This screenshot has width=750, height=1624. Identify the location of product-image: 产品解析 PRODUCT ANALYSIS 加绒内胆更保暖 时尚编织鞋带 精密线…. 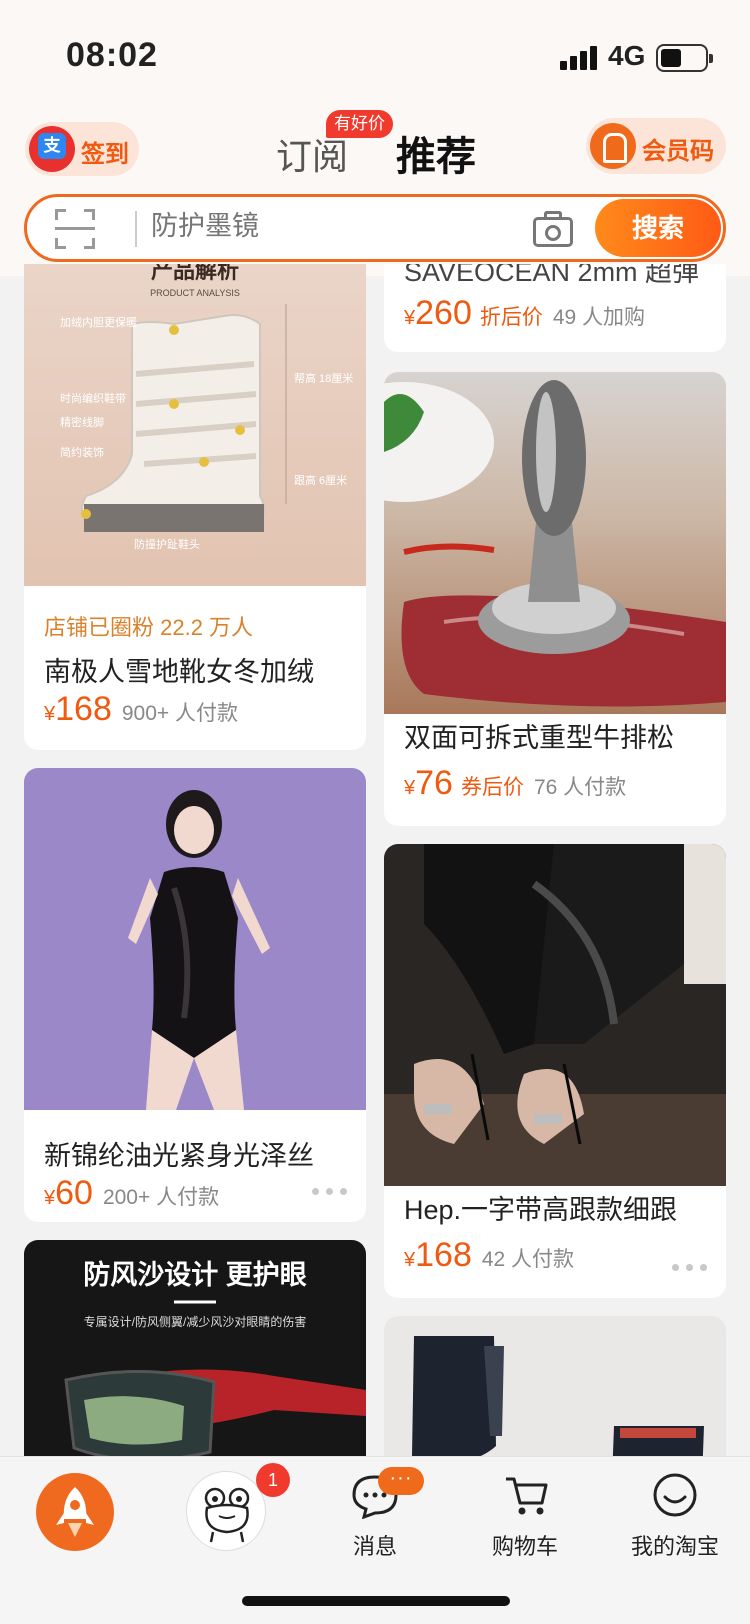
(195, 425).